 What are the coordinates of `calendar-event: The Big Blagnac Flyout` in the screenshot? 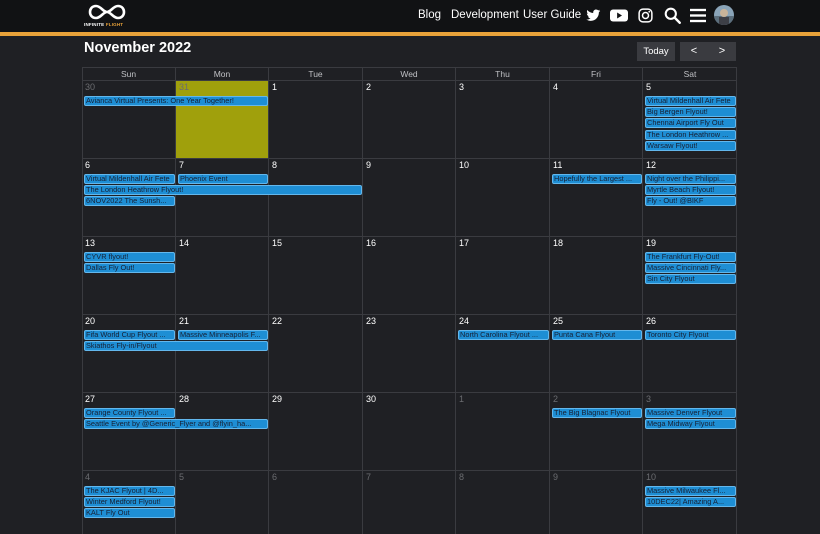 It's located at (597, 413).